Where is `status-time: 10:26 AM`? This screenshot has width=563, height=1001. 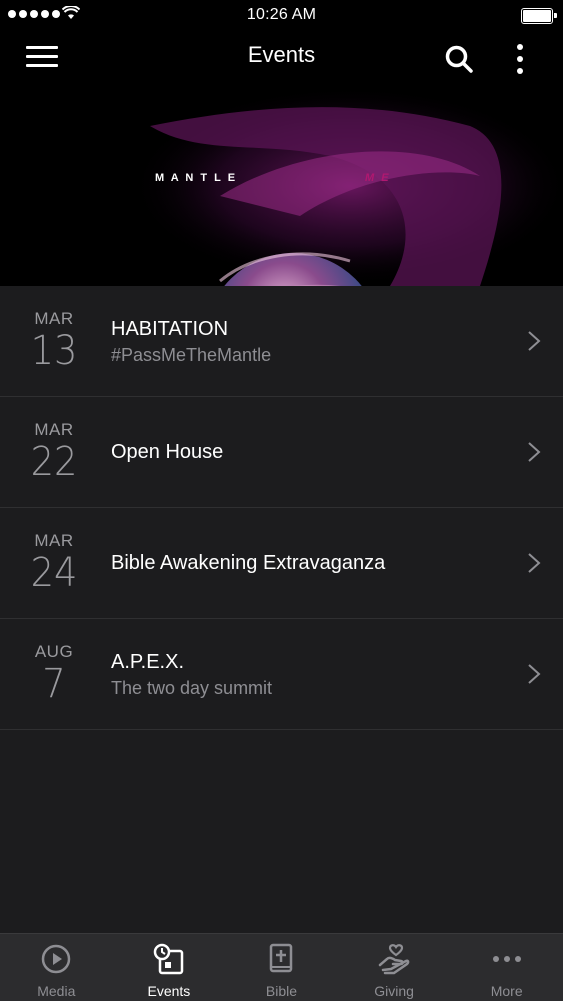
status-time: 10:26 AM is located at coordinates (281, 14).